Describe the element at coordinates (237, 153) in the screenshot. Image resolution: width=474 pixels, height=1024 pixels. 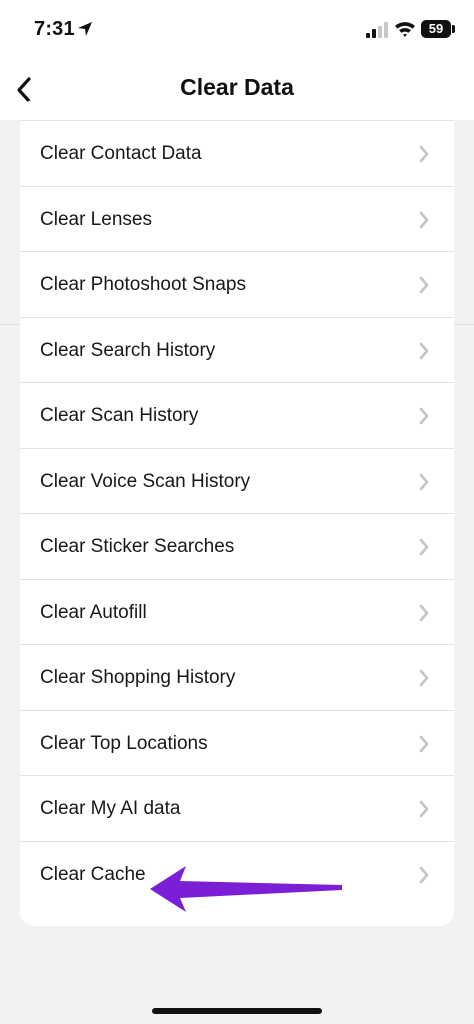
I see `list-item: Clear Contact Data` at that location.